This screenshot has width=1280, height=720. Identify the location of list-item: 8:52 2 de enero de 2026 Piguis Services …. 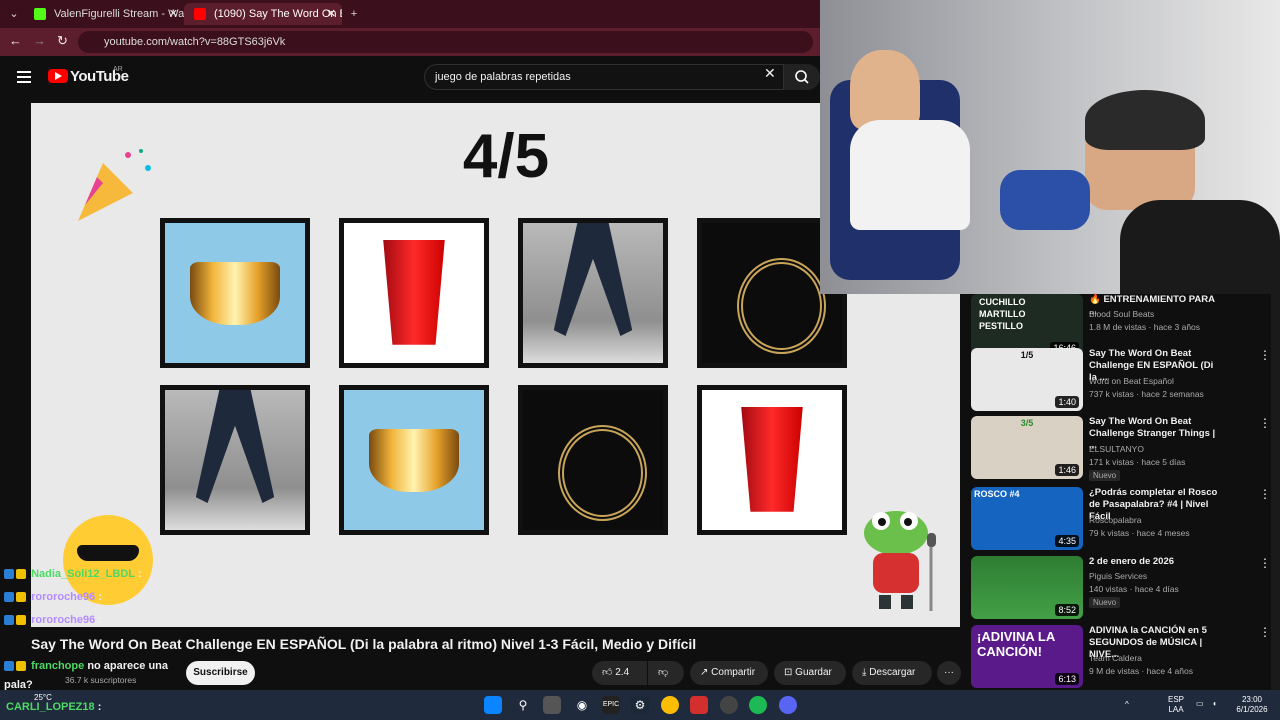
(1121, 588).